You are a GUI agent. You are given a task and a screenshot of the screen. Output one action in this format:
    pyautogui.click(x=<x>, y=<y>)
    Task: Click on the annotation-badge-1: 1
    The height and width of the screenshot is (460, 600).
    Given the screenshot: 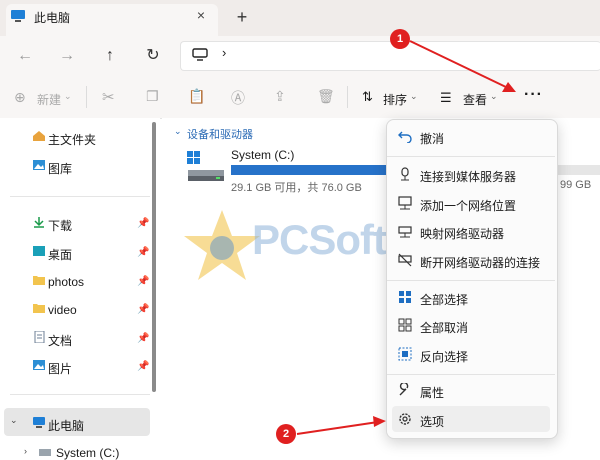 What is the action you would take?
    pyautogui.click(x=400, y=39)
    